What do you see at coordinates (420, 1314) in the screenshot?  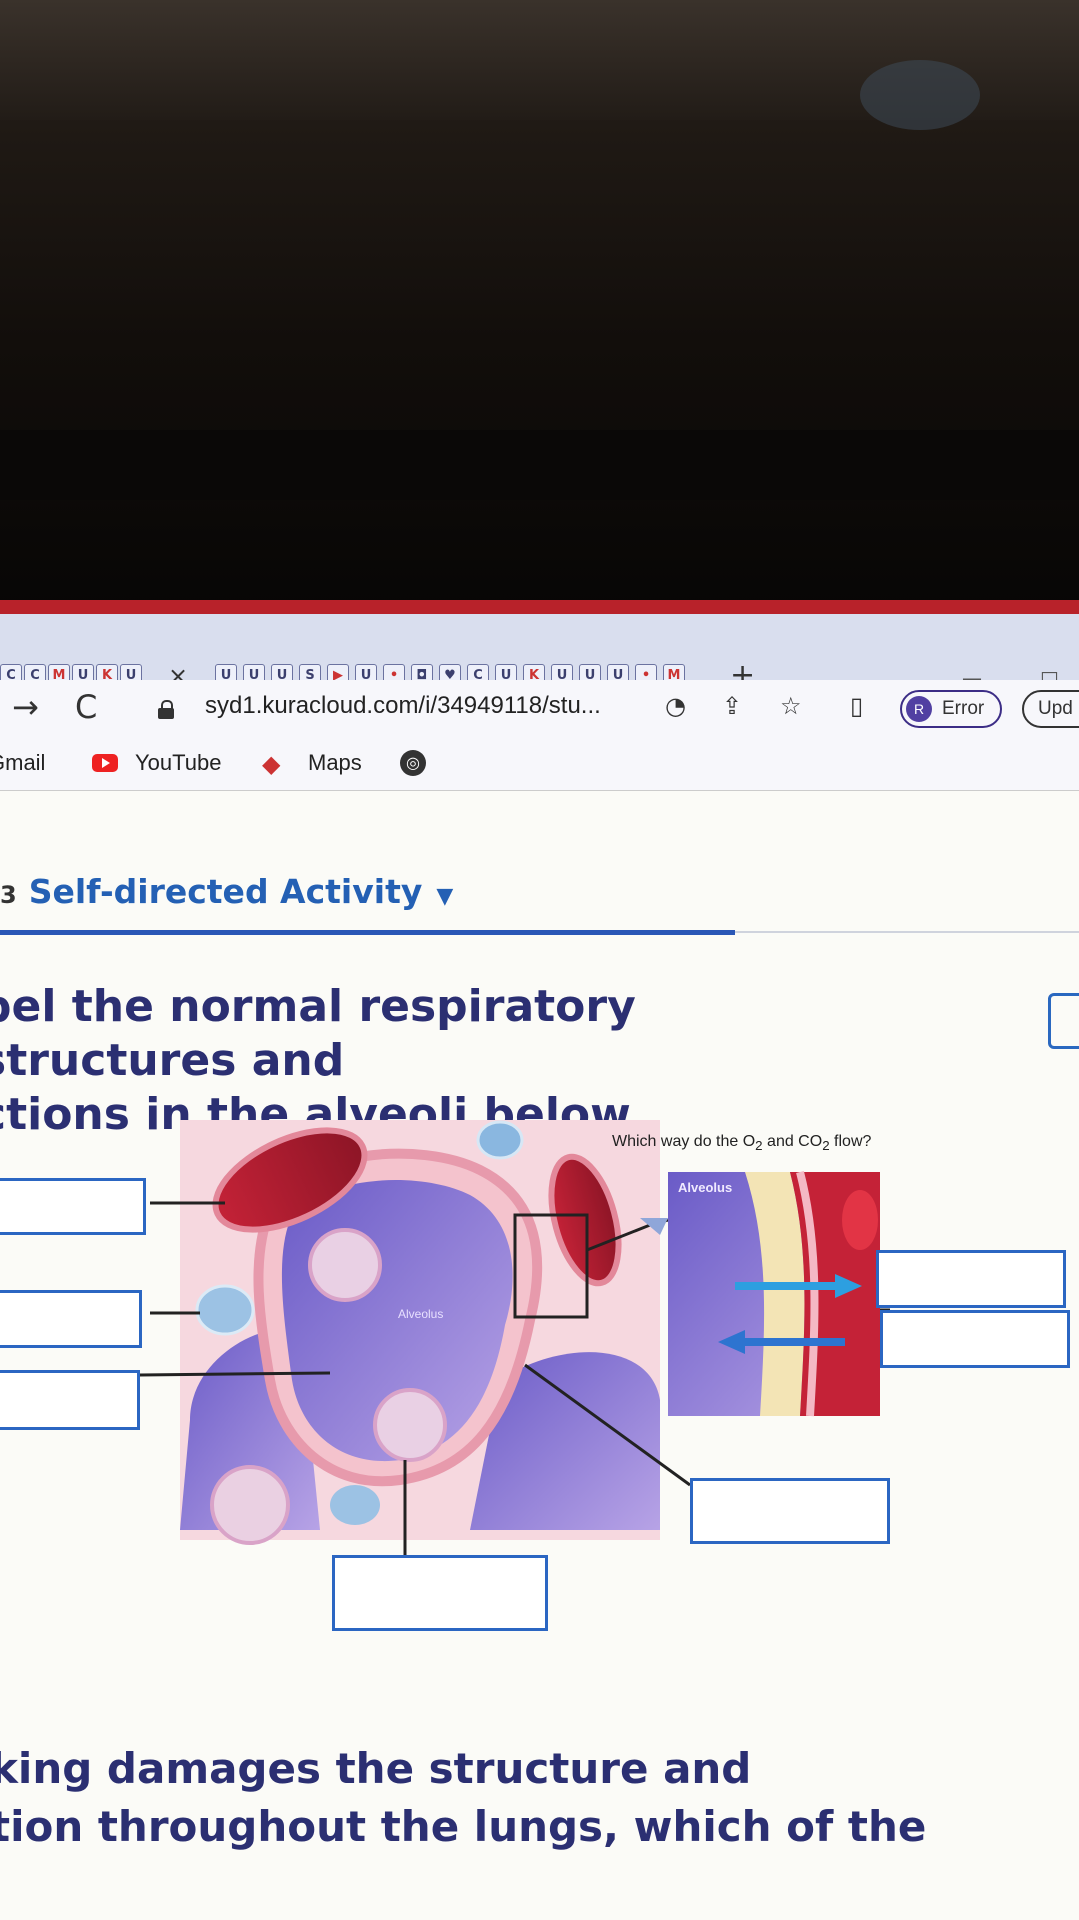 I see `alveolus-label: Alveolus` at bounding box center [420, 1314].